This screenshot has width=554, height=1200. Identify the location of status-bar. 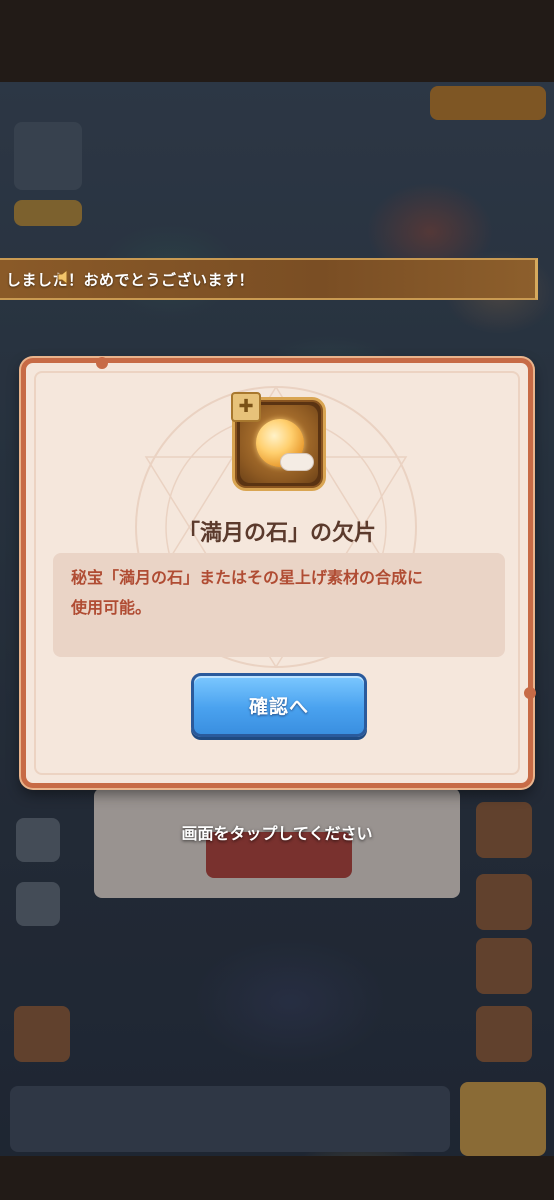
(277, 41).